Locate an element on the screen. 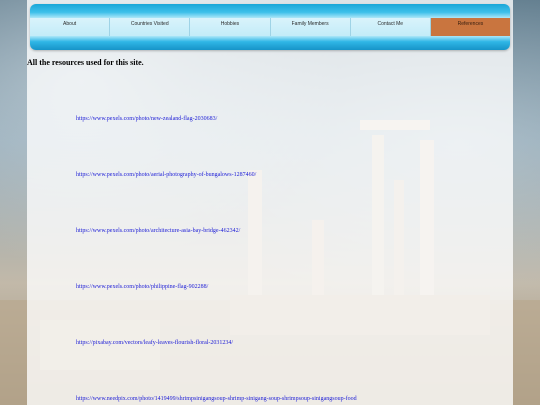 This screenshot has height=405, width=540. nav-item-family-members: Family Members is located at coordinates (310, 27).